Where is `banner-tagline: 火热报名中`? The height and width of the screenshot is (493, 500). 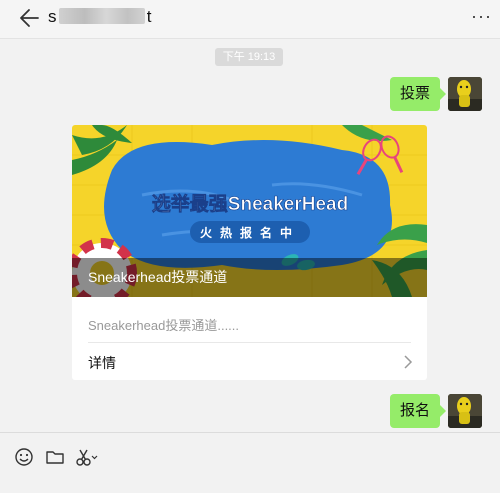 banner-tagline: 火热报名中 is located at coordinates (250, 232).